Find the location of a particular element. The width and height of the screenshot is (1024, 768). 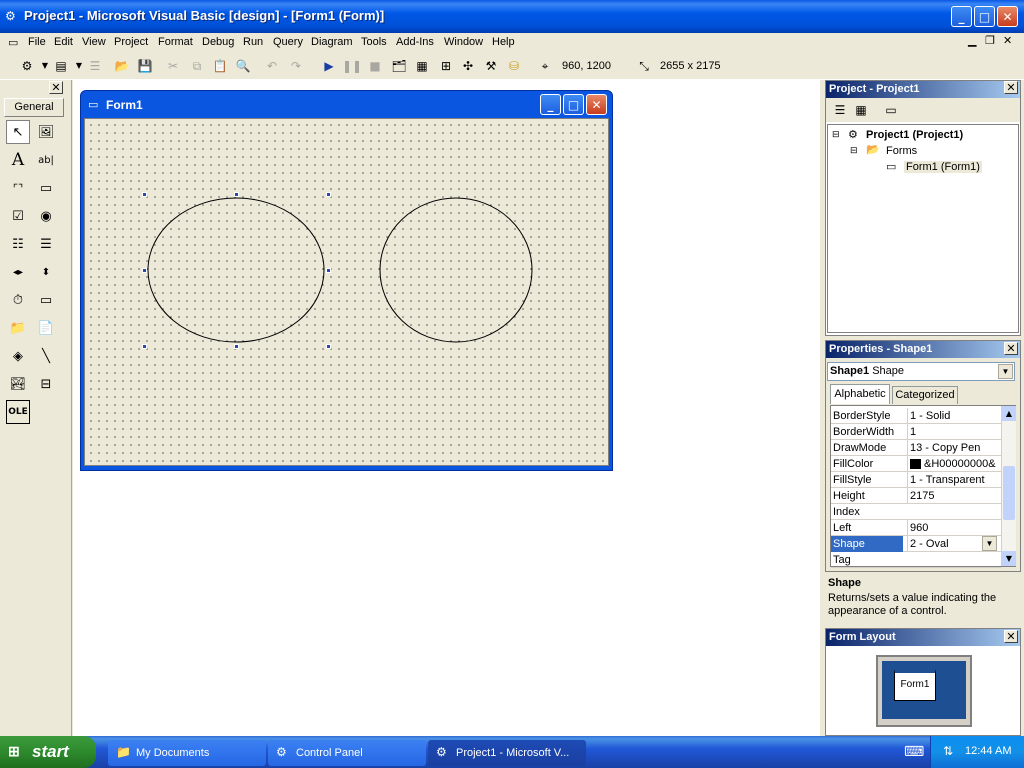

image-icon: 🏞 is located at coordinates (18, 384).